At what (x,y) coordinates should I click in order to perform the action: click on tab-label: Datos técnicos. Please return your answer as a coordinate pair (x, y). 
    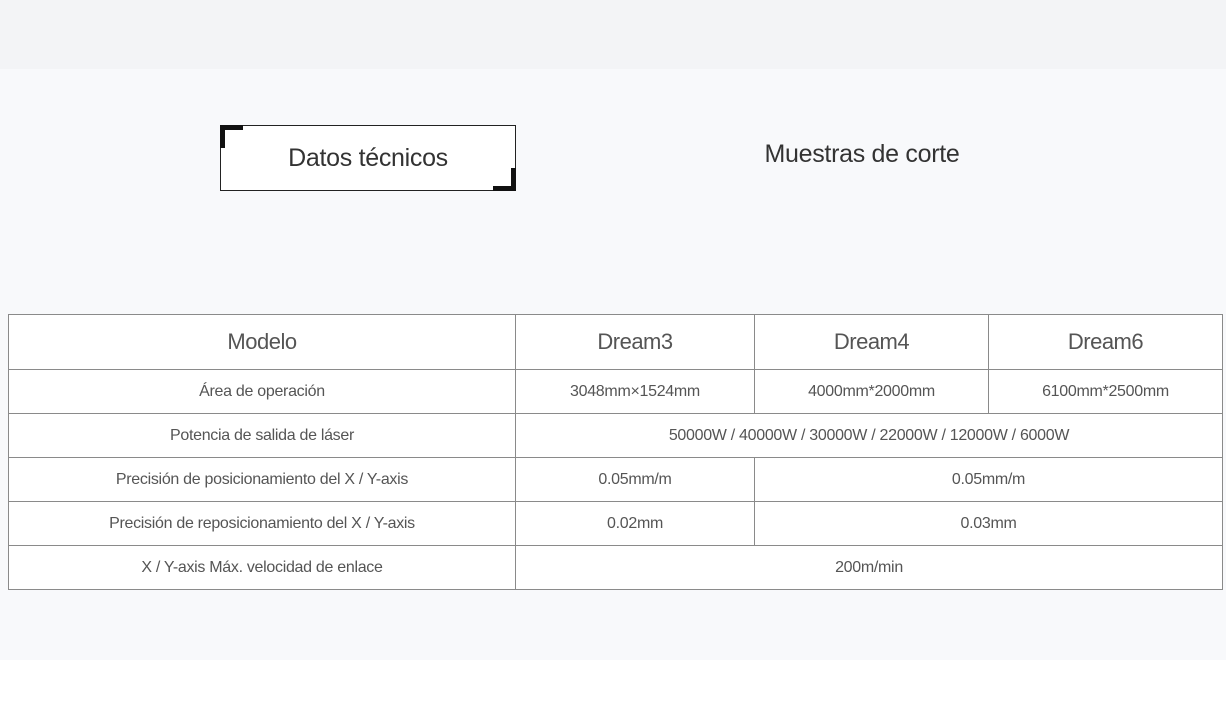
    Looking at the image, I should click on (368, 157).